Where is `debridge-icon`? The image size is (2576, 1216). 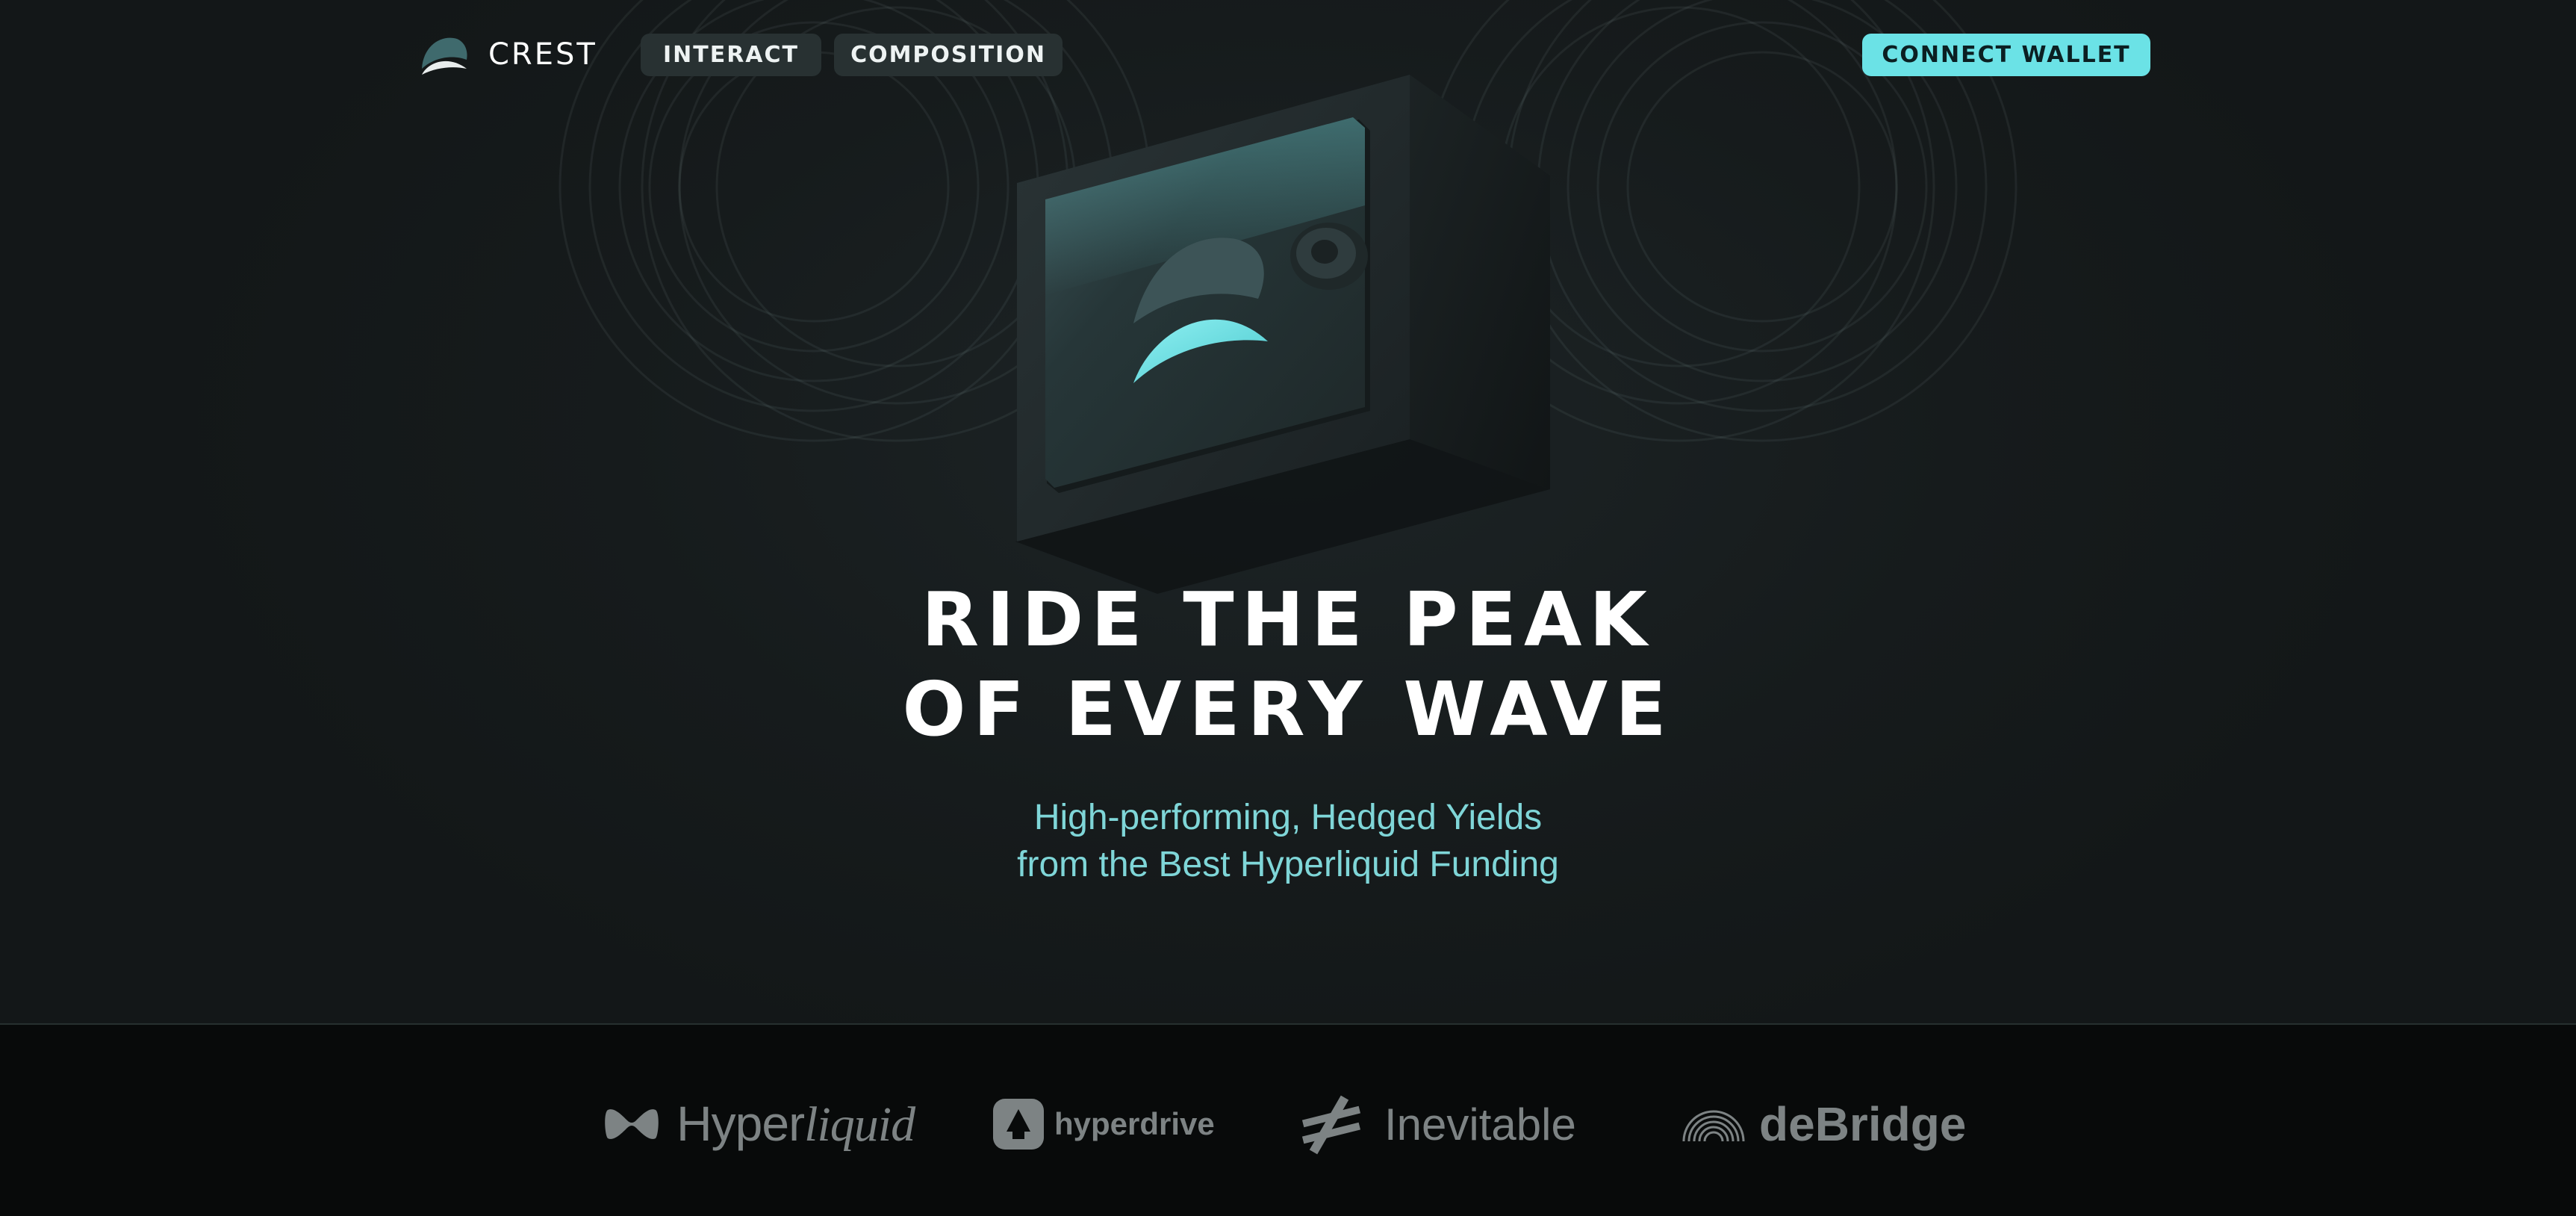
debridge-icon is located at coordinates (1713, 1126).